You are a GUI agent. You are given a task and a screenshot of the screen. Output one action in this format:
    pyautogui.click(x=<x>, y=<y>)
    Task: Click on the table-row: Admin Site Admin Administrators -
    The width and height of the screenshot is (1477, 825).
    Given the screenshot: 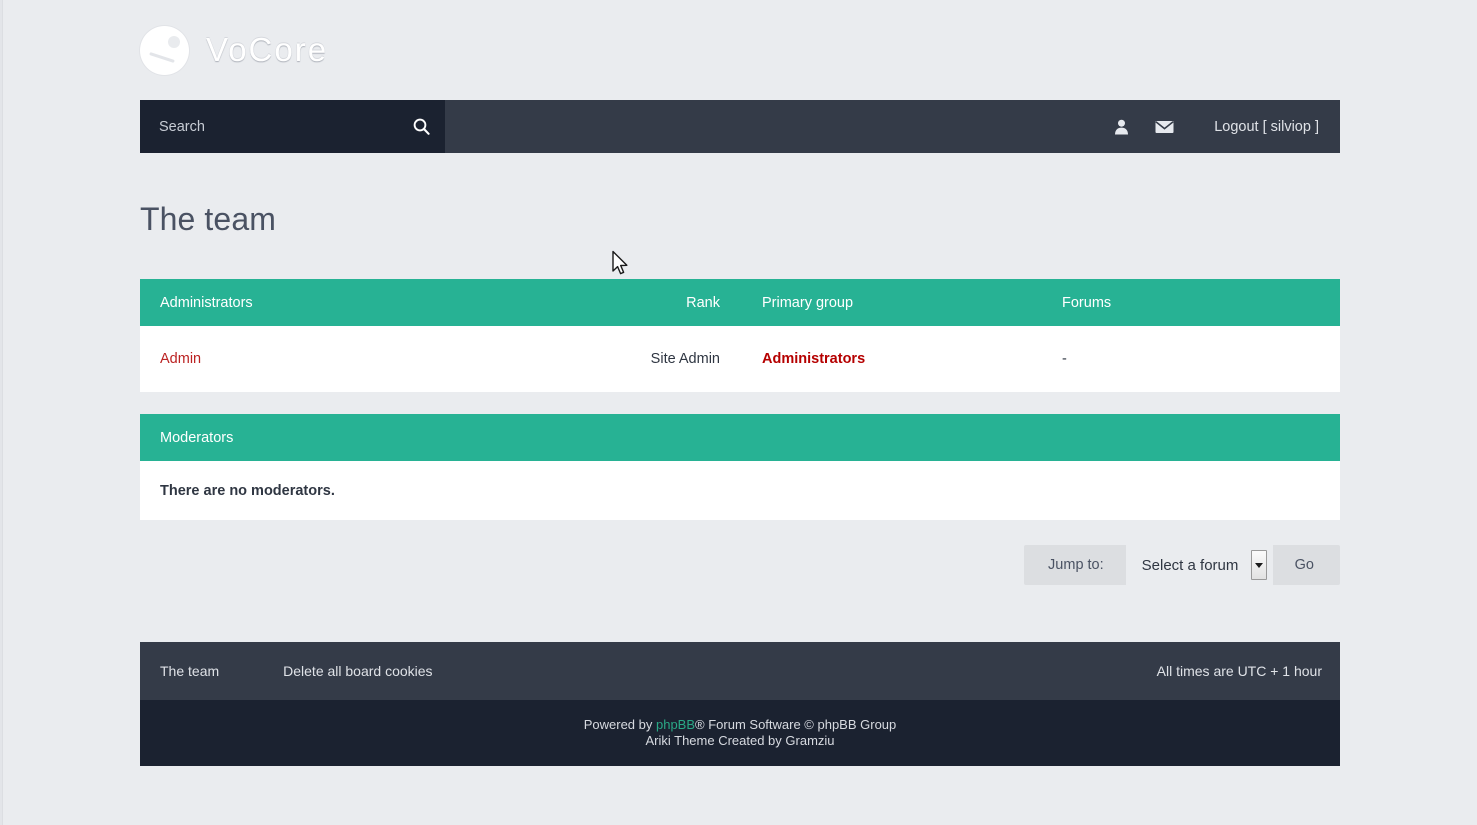 What is the action you would take?
    pyautogui.click(x=740, y=359)
    